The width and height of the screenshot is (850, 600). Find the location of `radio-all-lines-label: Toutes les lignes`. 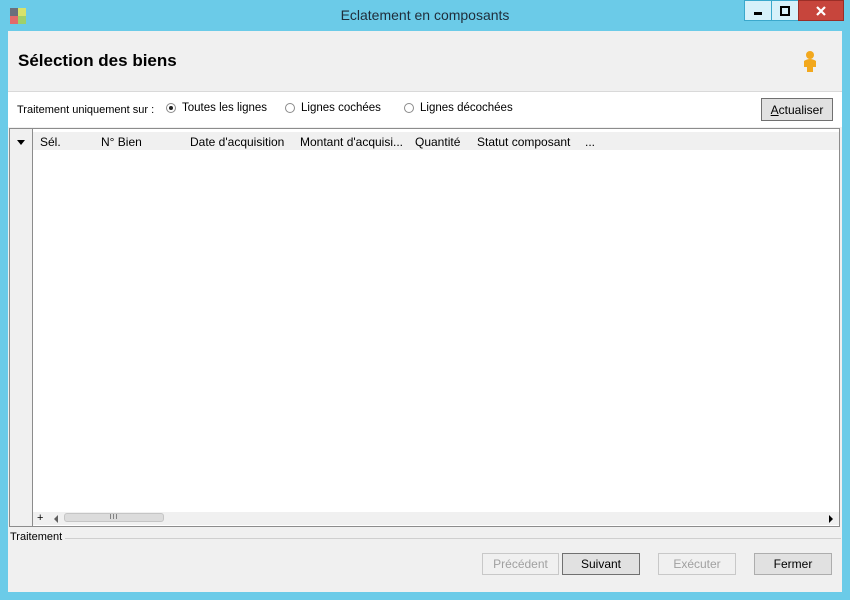

radio-all-lines-label: Toutes les lignes is located at coordinates (225, 108).